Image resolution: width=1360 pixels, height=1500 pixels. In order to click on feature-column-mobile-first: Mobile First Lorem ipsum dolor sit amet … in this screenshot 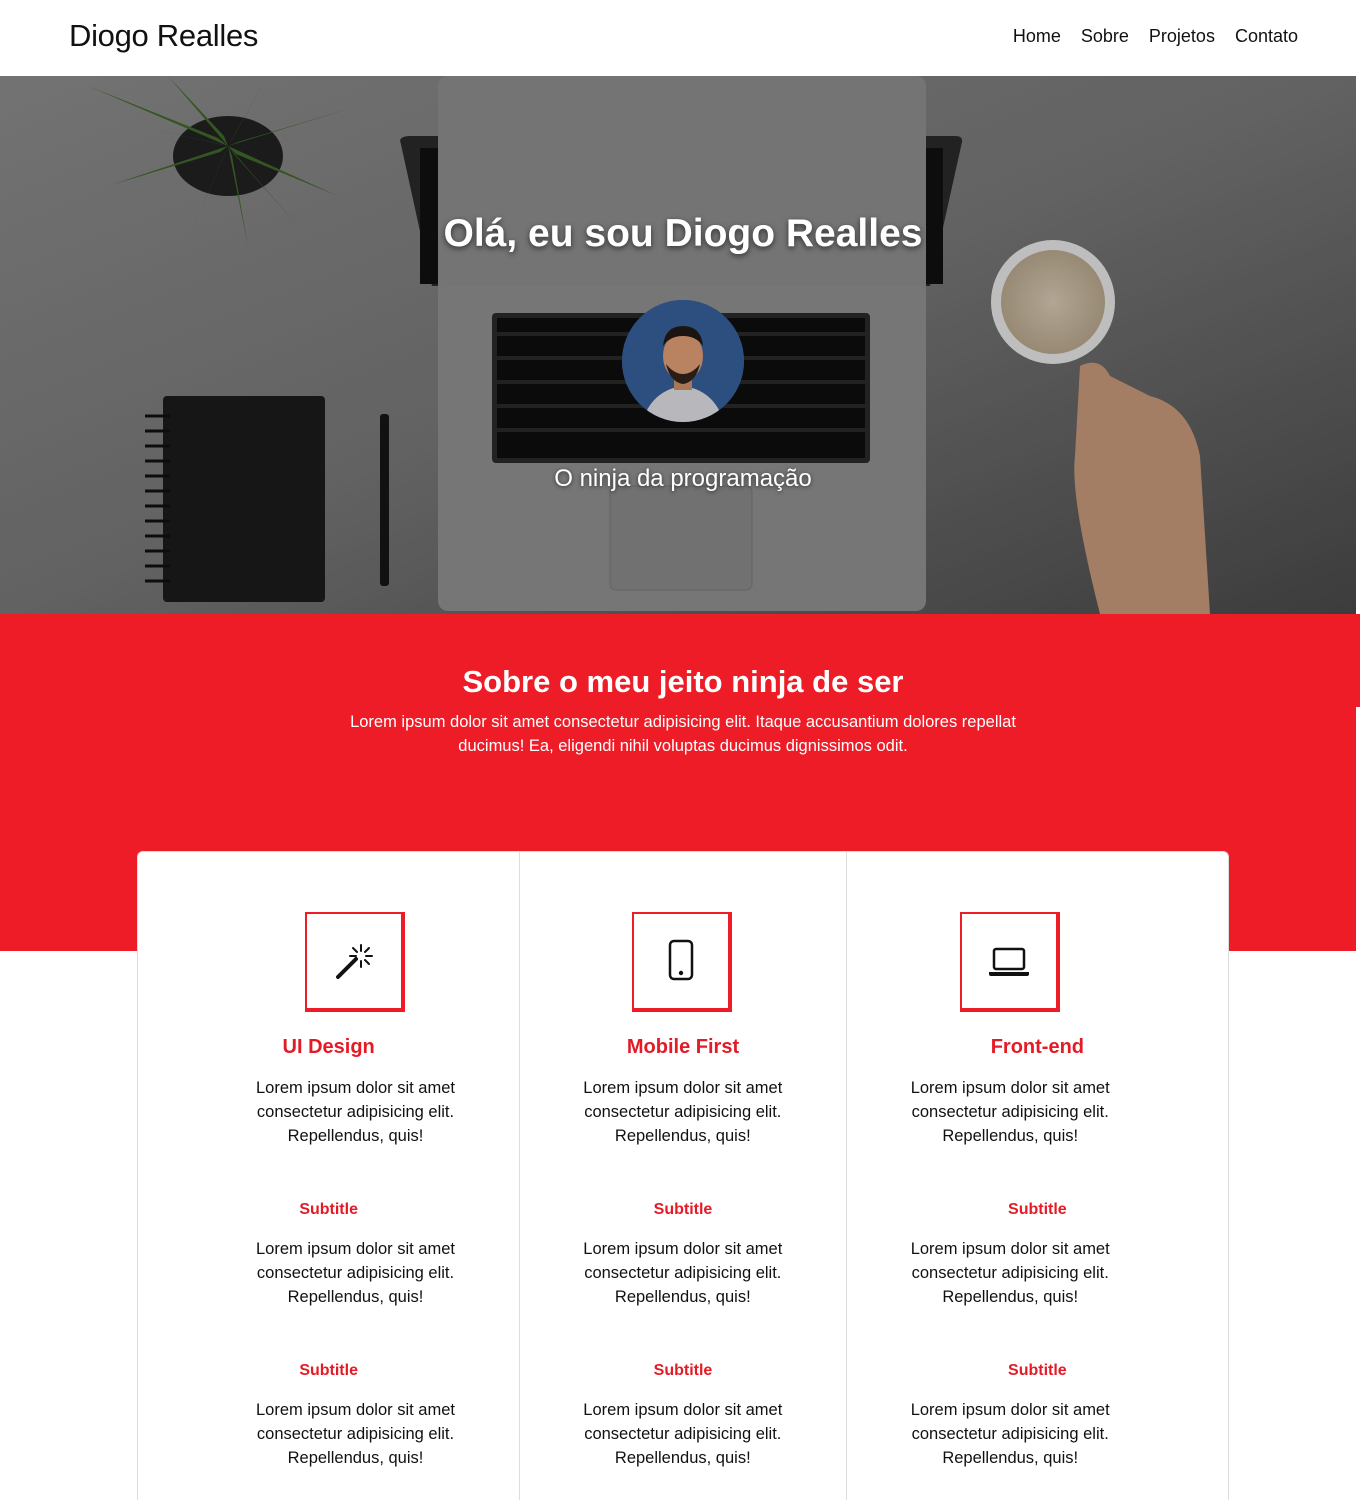, I will do `click(682, 1176)`.